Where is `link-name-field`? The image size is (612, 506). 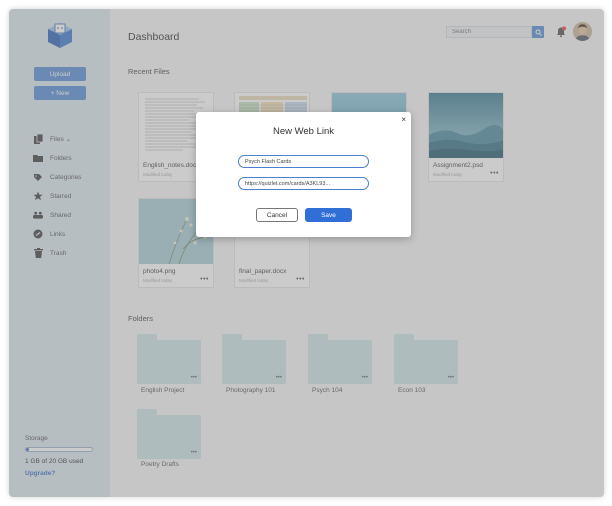
link-name-field is located at coordinates (303, 161).